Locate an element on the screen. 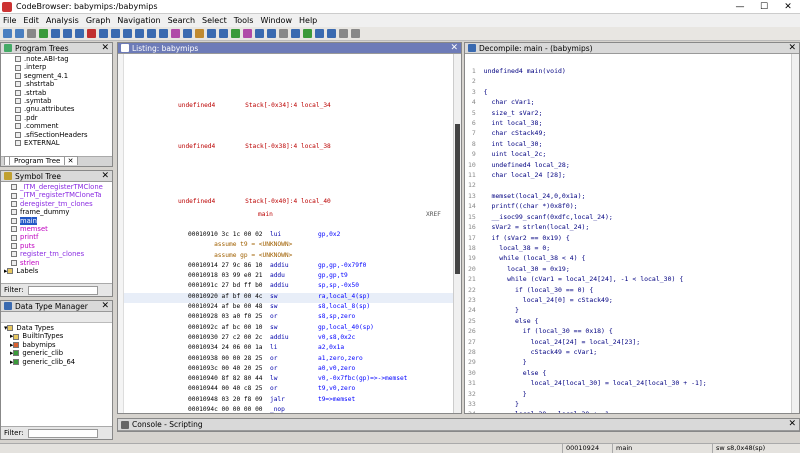 The width and height of the screenshot is (800, 453). local-var: undefined4 Stack[-0x38]:4 local_38 is located at coordinates (254, 159).